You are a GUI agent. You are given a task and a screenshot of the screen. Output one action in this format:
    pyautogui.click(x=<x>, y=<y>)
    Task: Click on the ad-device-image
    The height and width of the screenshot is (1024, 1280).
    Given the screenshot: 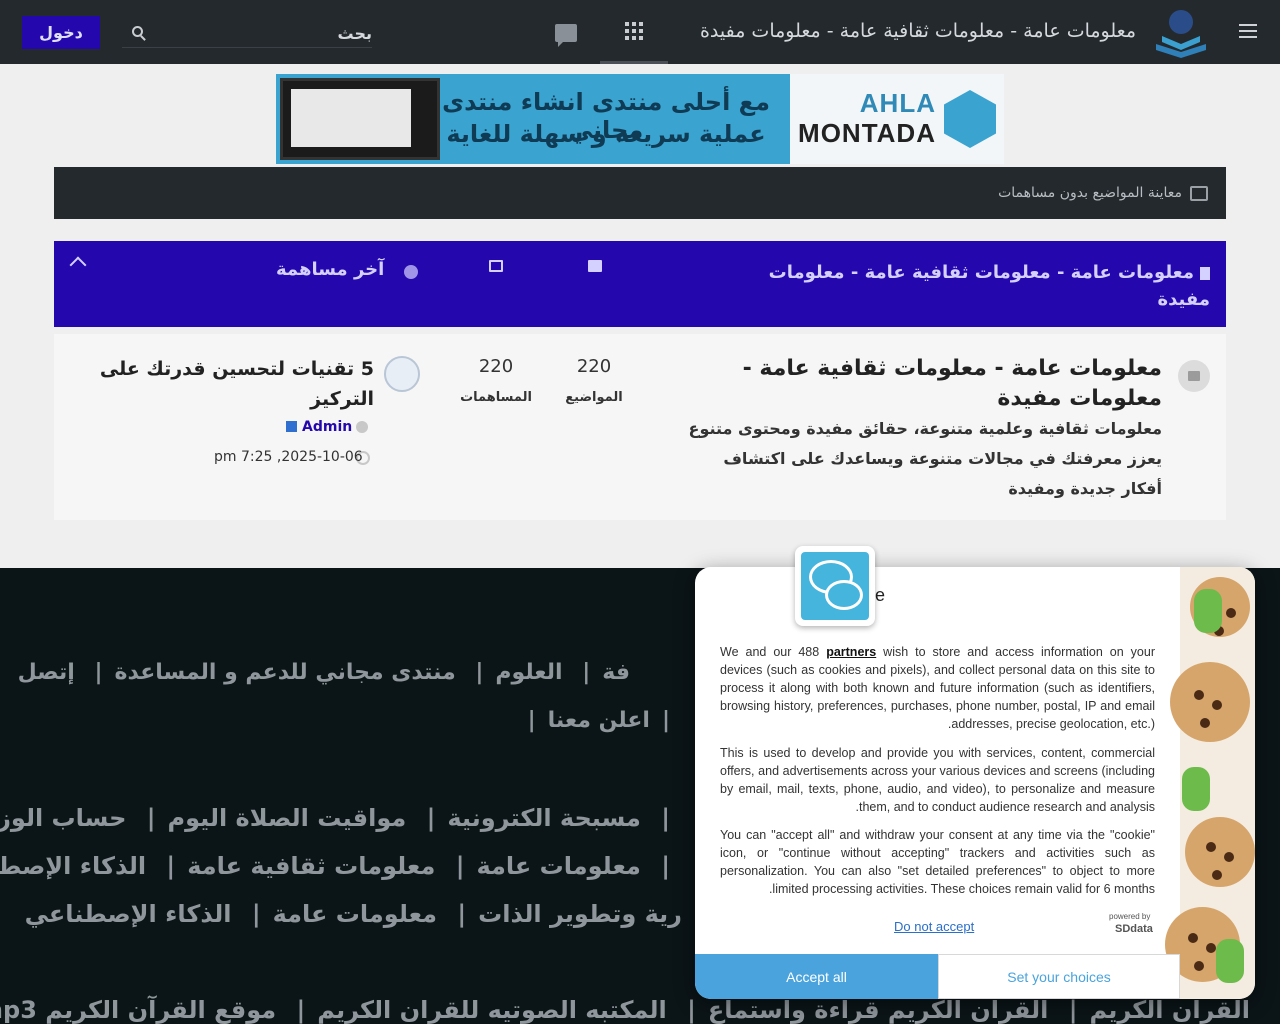 What is the action you would take?
    pyautogui.click(x=360, y=119)
    